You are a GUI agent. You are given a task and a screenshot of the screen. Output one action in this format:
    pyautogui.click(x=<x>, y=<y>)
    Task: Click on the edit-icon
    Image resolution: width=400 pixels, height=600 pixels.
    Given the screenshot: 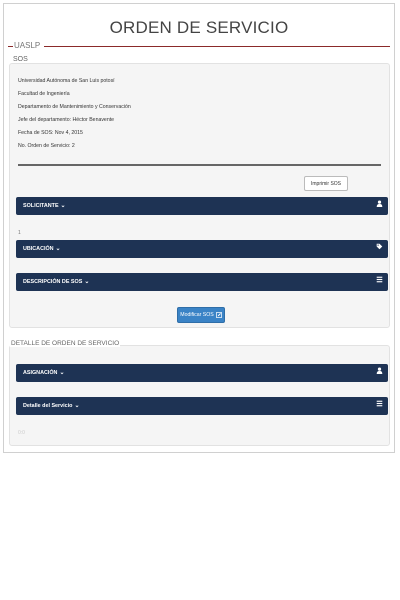 What is the action you would take?
    pyautogui.click(x=218, y=315)
    